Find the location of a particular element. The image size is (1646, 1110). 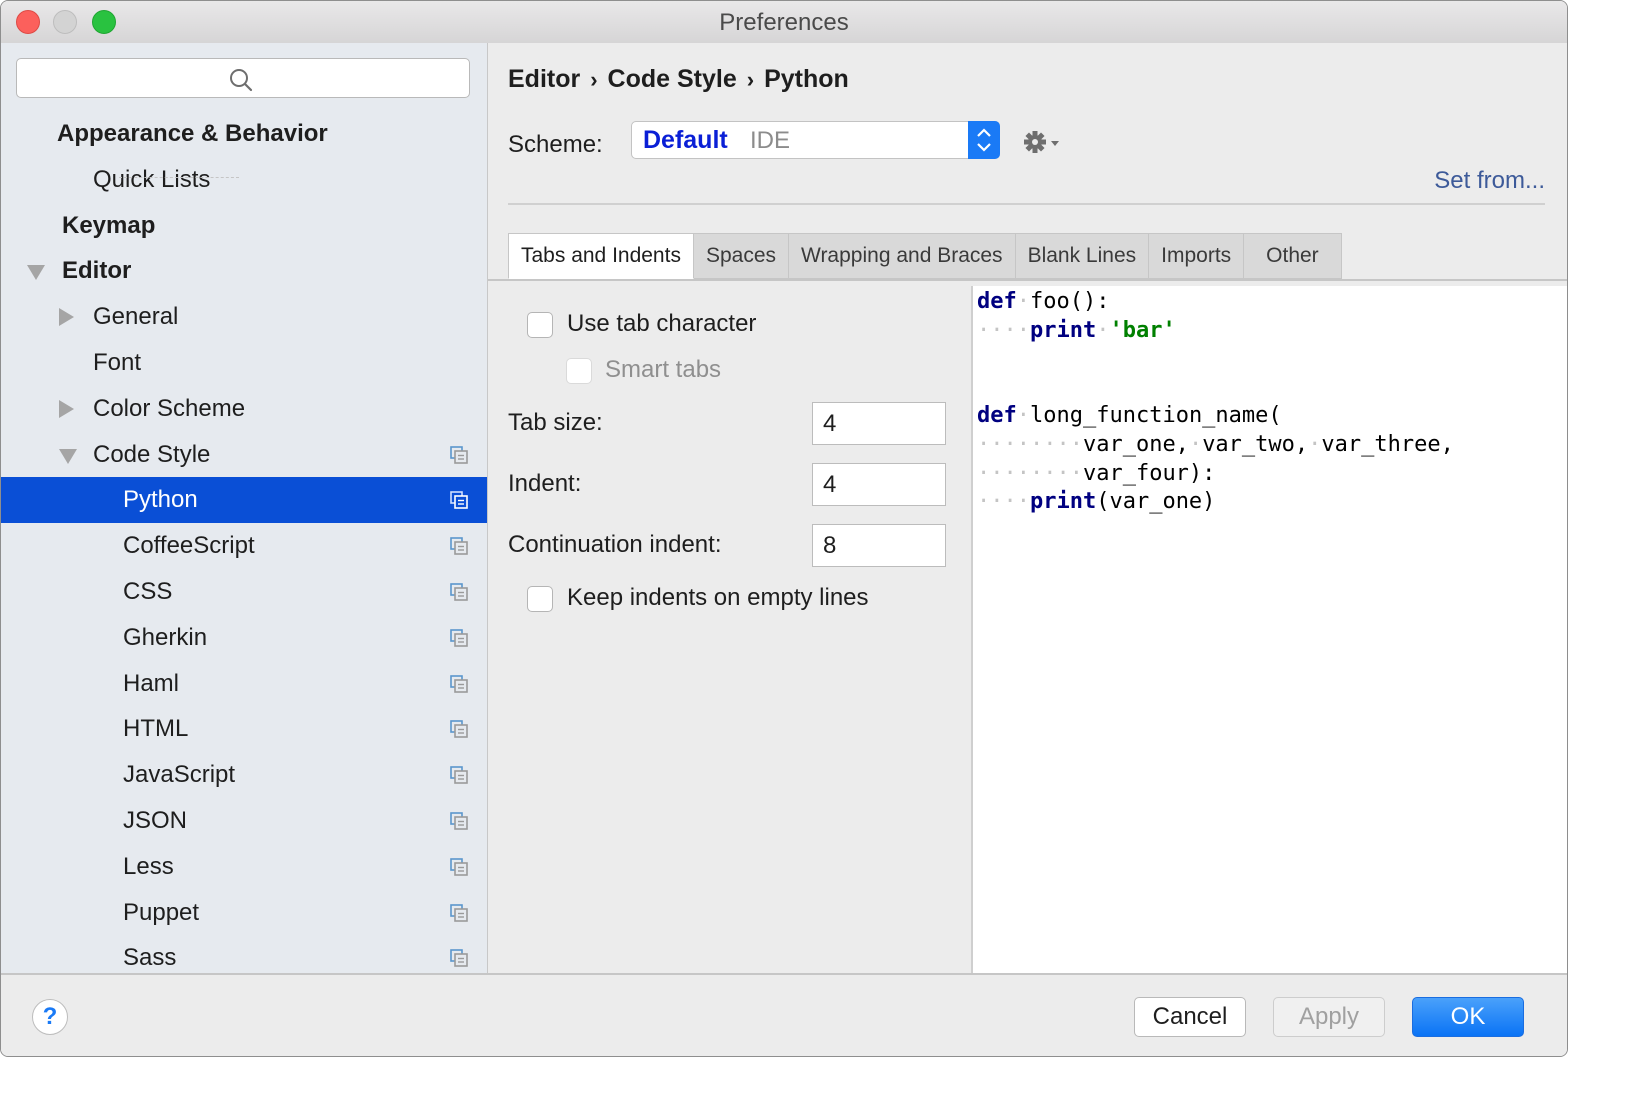

smart-tabs-checkbox is located at coordinates (579, 371).